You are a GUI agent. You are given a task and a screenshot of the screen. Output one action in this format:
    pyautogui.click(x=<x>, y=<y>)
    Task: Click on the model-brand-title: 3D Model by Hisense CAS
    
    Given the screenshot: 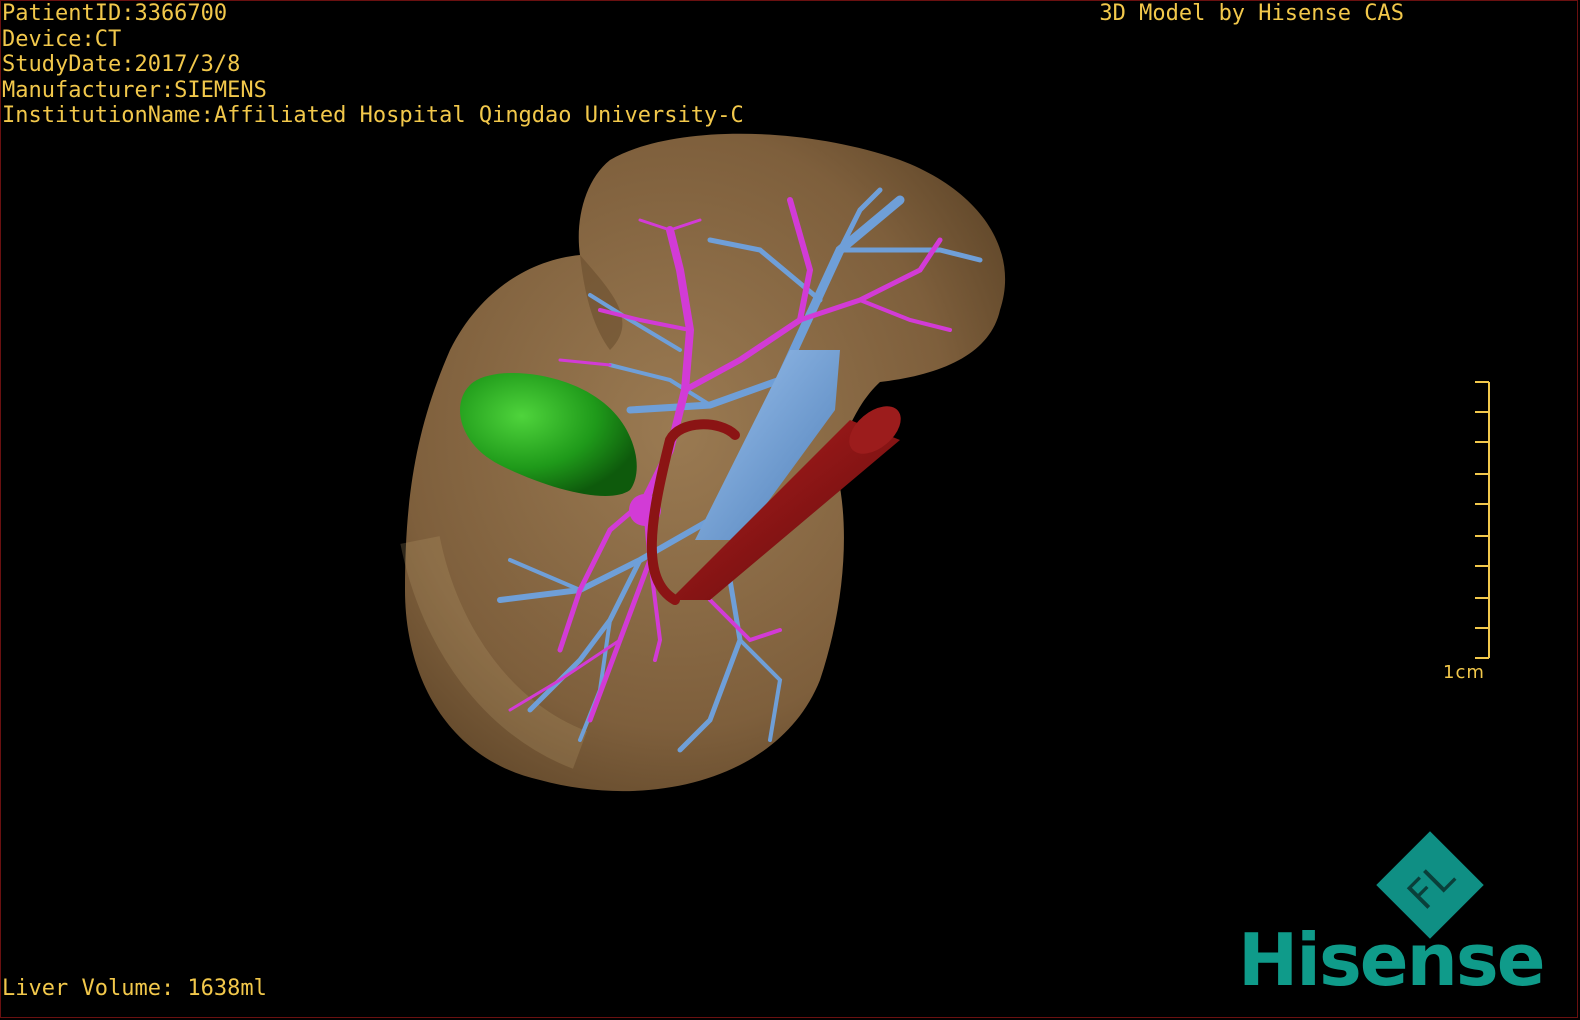 What is the action you would take?
    pyautogui.click(x=1251, y=13)
    